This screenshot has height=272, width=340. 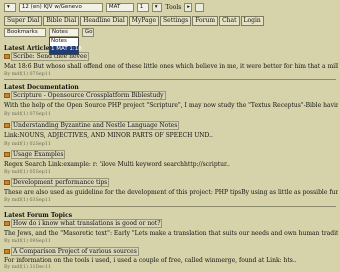 What do you see at coordinates (71, 251) in the screenshot?
I see `forum-title: A Comparison Project of various sources` at bounding box center [71, 251].